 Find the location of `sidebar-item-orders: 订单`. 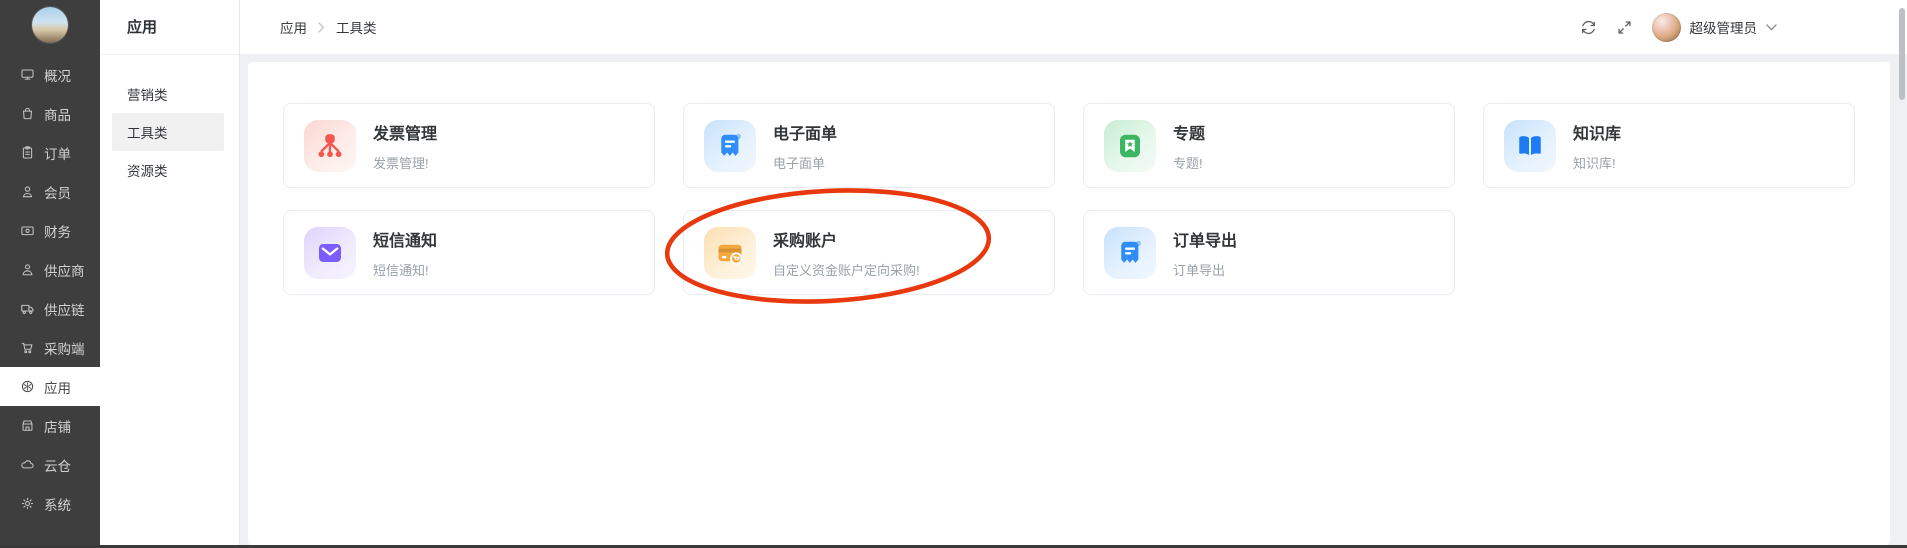

sidebar-item-orders: 订单 is located at coordinates (50, 152).